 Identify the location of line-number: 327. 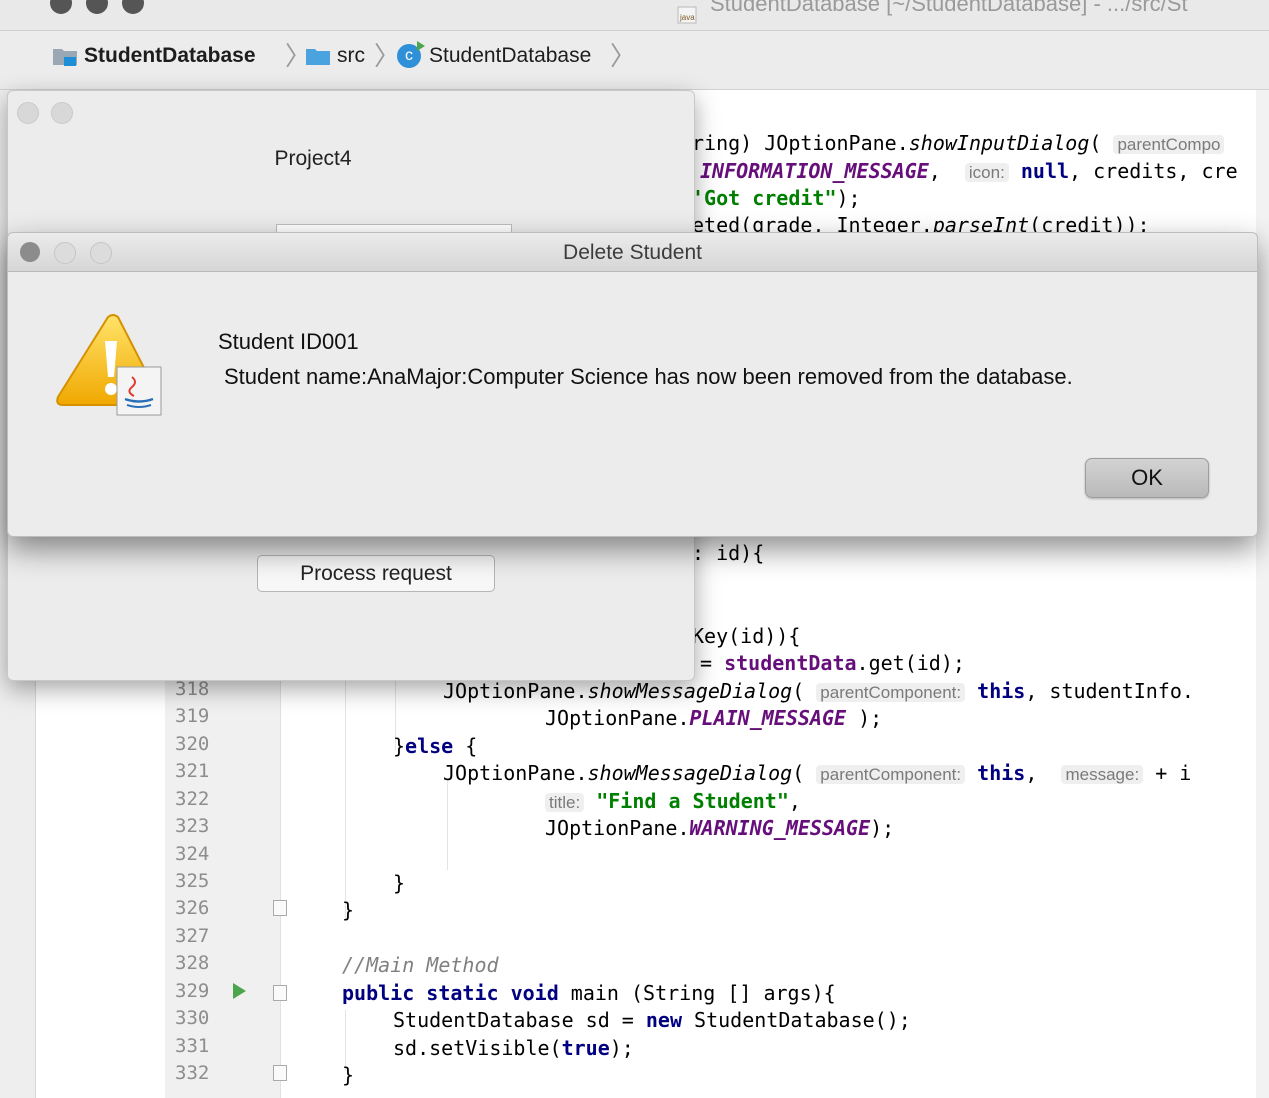
(192, 936).